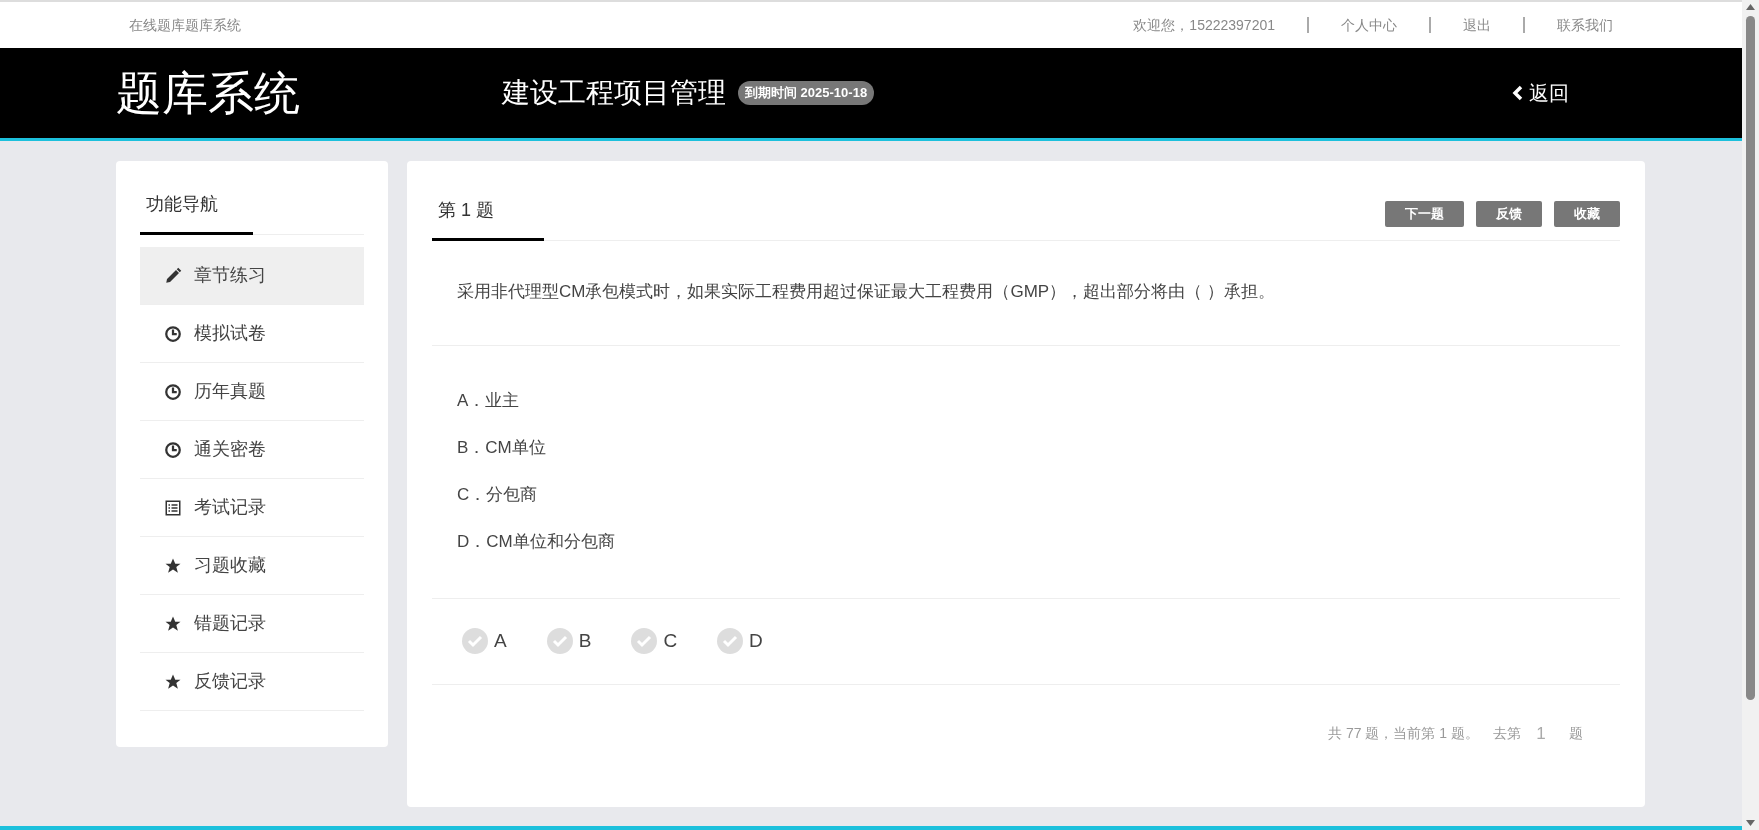 The image size is (1759, 830). What do you see at coordinates (1517, 93) in the screenshot?
I see `chevron-left-icon` at bounding box center [1517, 93].